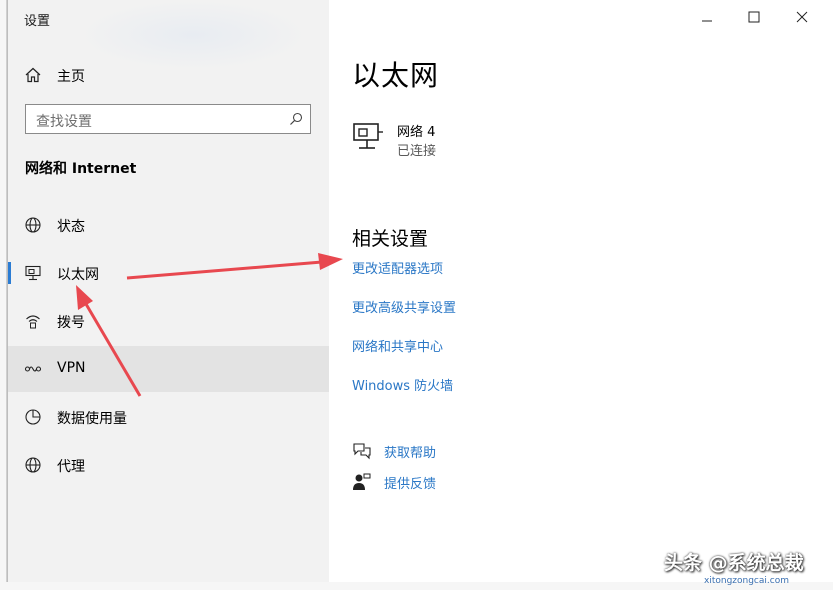 This screenshot has width=833, height=590. Describe the element at coordinates (402, 384) in the screenshot. I see `windows-firewall-link: Windows 防火墙` at that location.